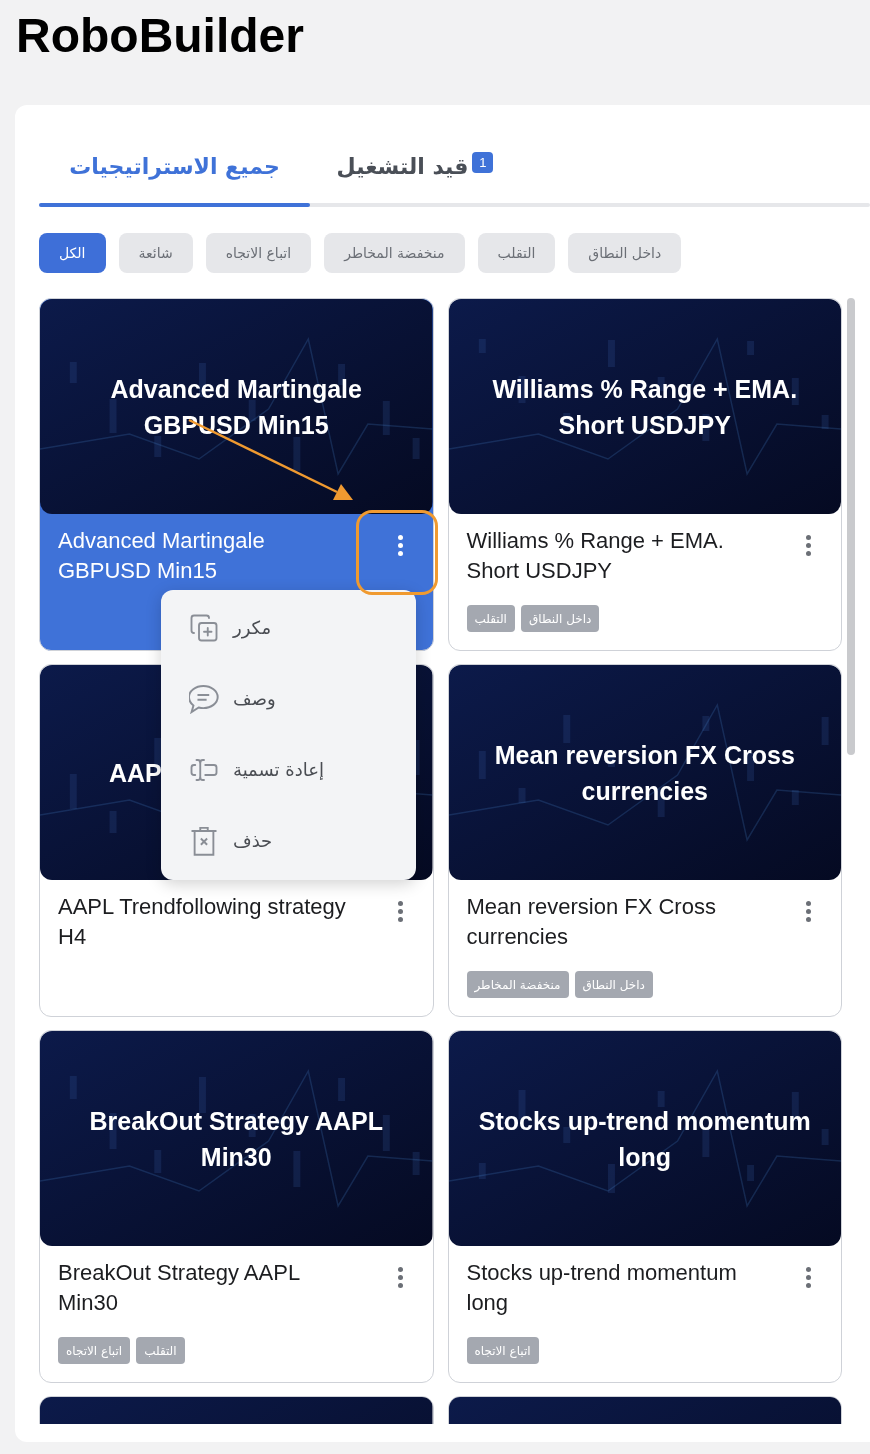 The image size is (870, 1454). What do you see at coordinates (202, 922) in the screenshot?
I see `card-title: AAPL Trendfollowing strategy H4` at bounding box center [202, 922].